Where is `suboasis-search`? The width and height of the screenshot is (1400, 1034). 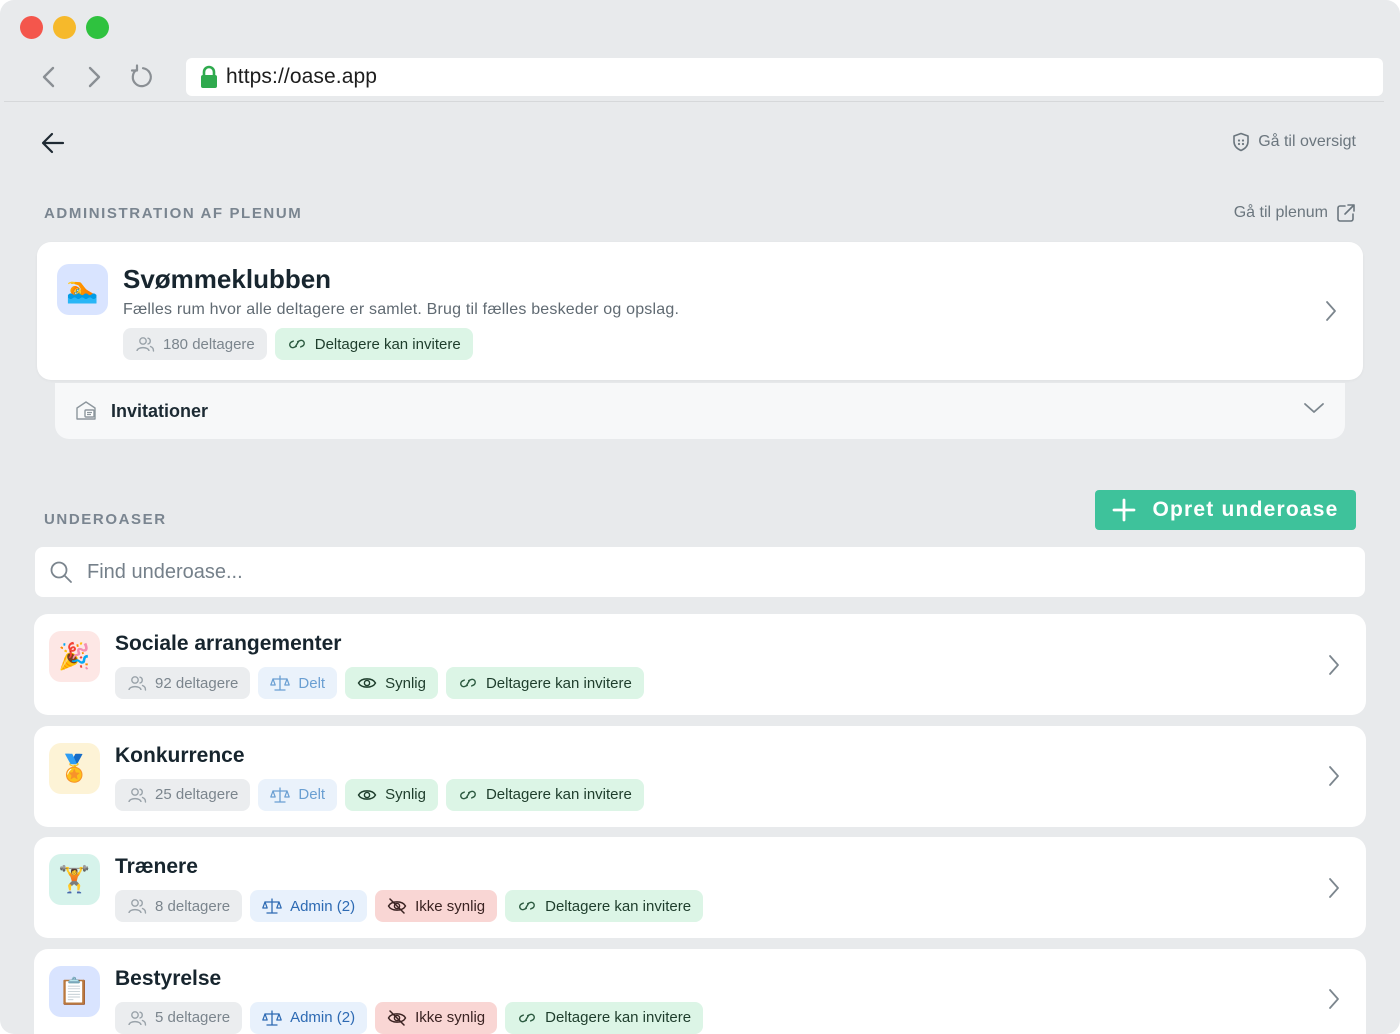 suboasis-search is located at coordinates (700, 572).